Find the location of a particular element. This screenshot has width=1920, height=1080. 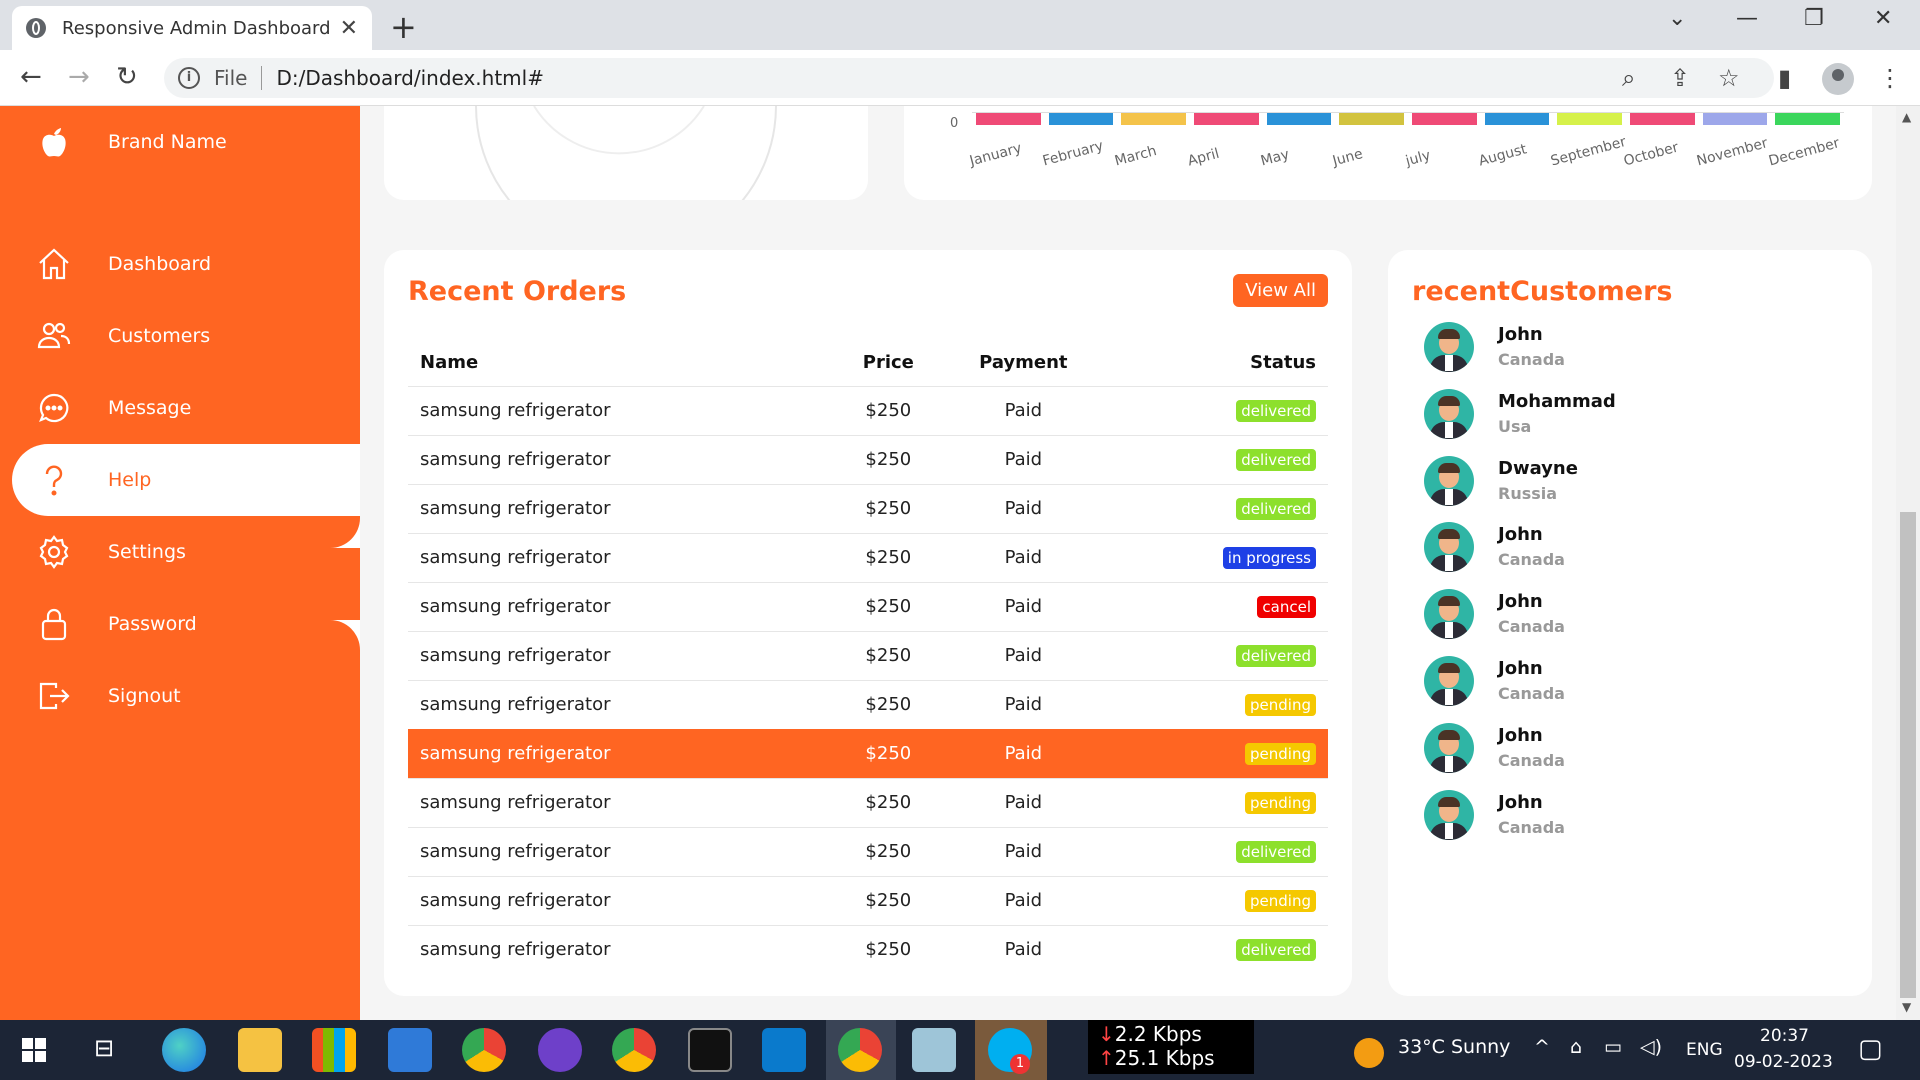

sidebar-item-dashboard: Dashboard is located at coordinates (186, 264).